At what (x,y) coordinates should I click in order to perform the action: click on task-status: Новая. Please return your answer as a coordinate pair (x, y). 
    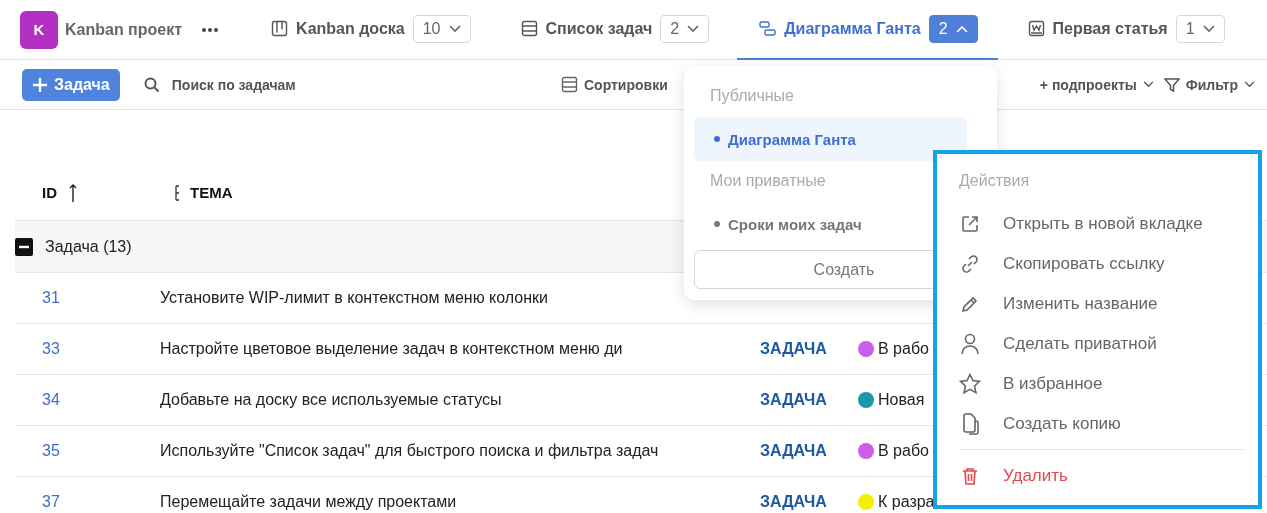
    Looking at the image, I should click on (901, 400).